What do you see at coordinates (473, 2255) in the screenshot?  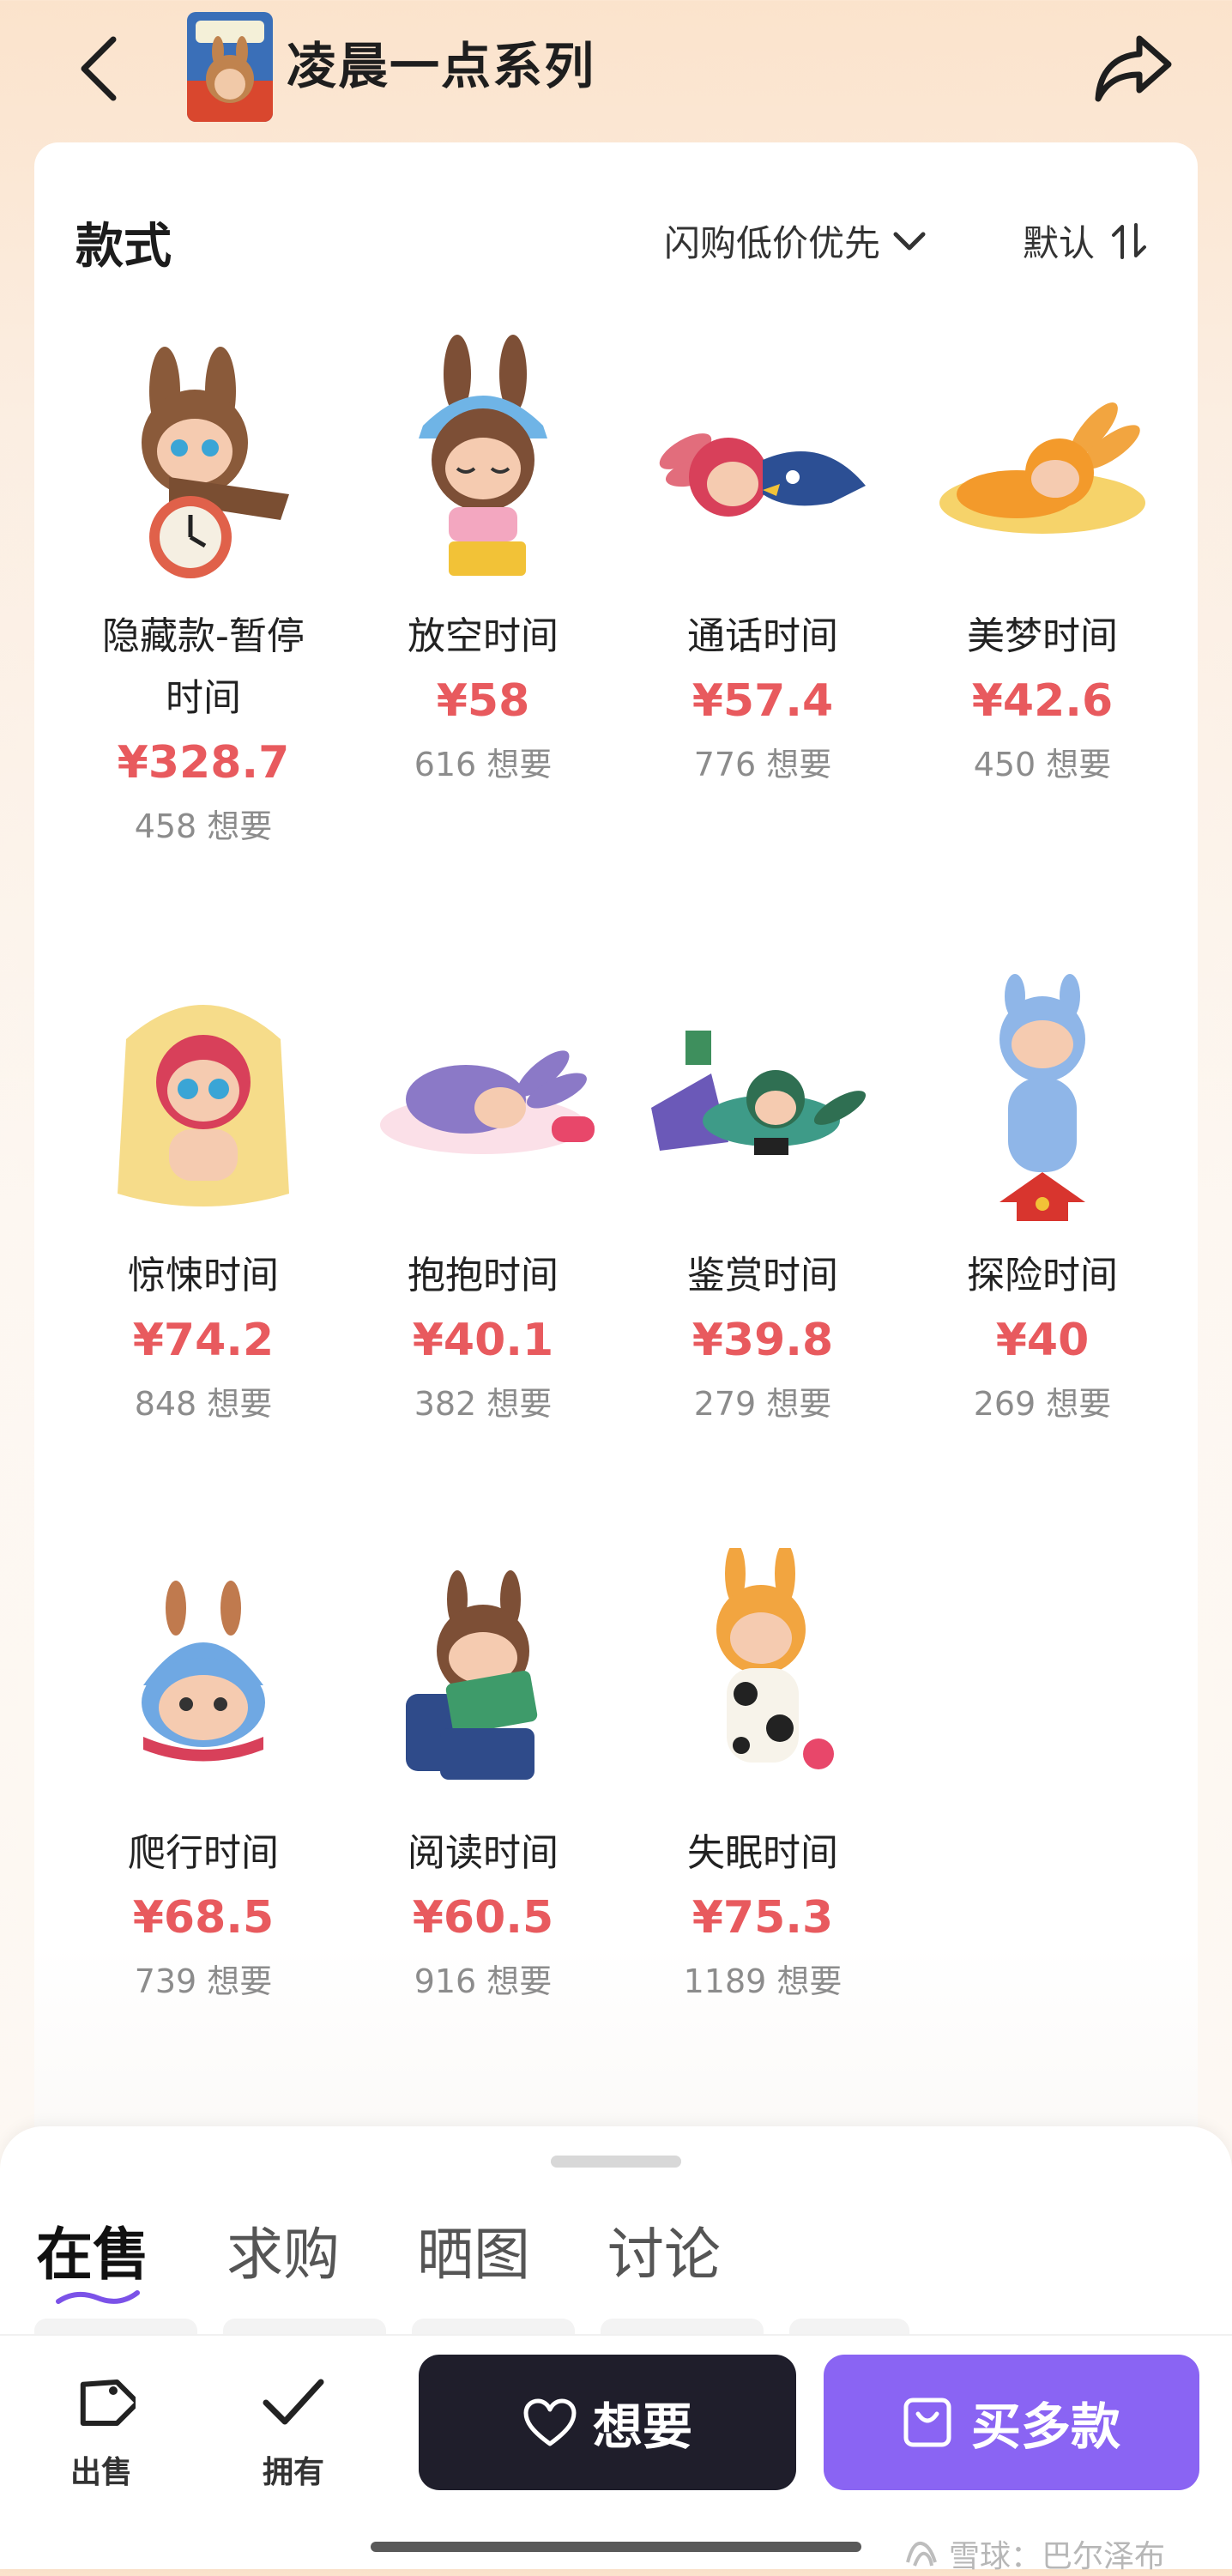 I see `tab-label: 晒图` at bounding box center [473, 2255].